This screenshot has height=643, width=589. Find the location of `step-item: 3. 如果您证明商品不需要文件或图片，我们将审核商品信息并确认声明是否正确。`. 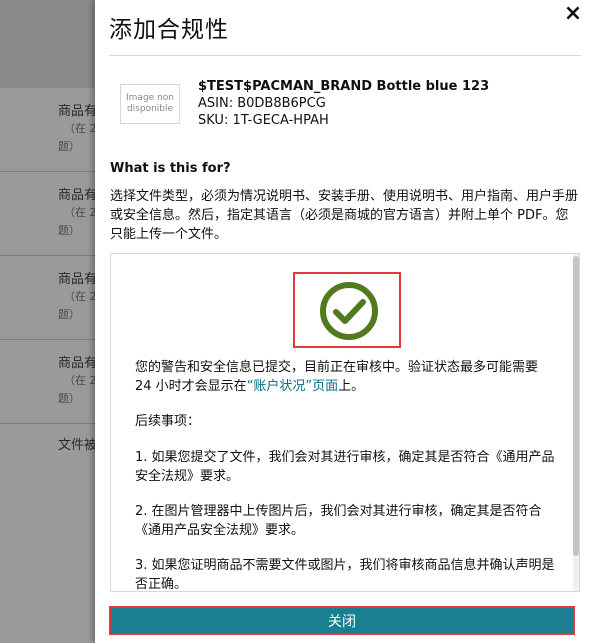

step-item: 3. 如果您证明商品不需要文件或图片，我们将审核商品信息并确认声明是否正确。 is located at coordinates (345, 575).